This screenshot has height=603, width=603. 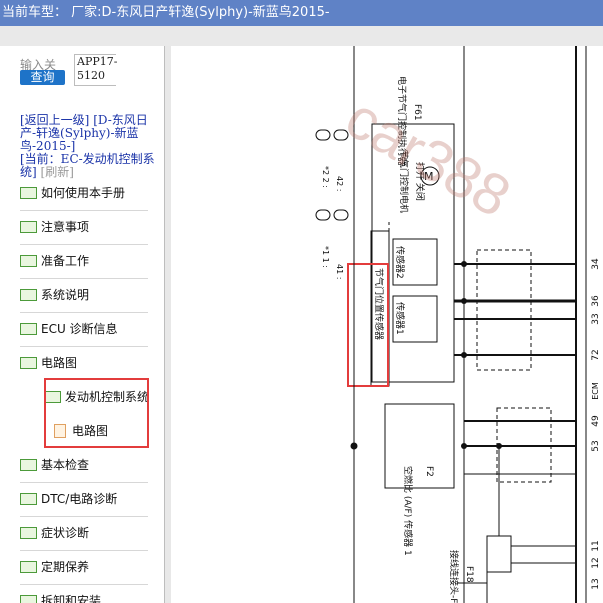 What do you see at coordinates (65, 567) in the screenshot?
I see `nav-label: 定期保养` at bounding box center [65, 567].